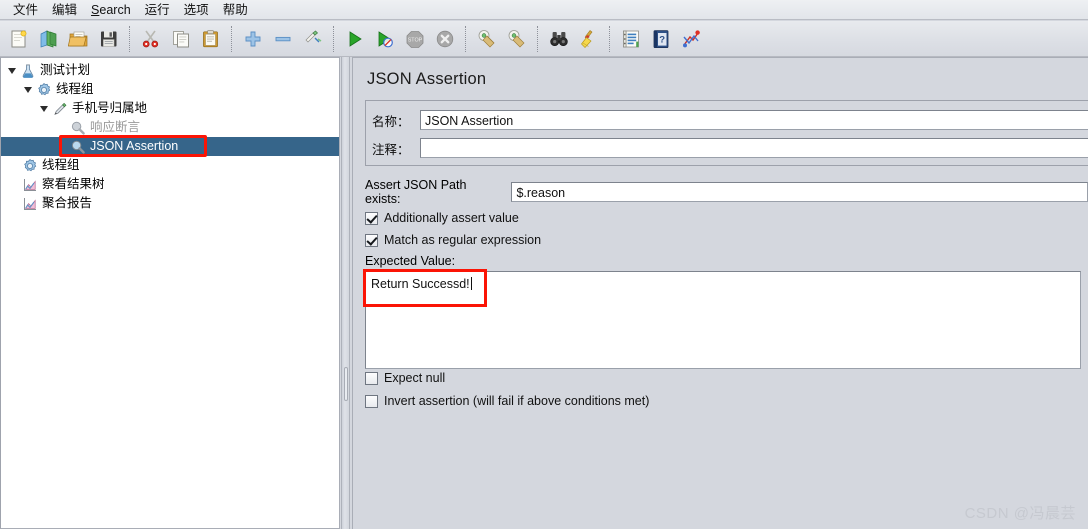  I want to click on additionally-assert-value-checkbox-row: Additionally assert value, so click(442, 218).